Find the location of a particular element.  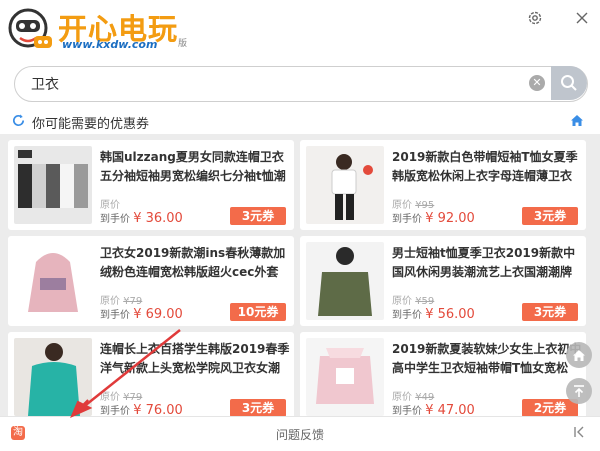

search-input is located at coordinates (261, 84).